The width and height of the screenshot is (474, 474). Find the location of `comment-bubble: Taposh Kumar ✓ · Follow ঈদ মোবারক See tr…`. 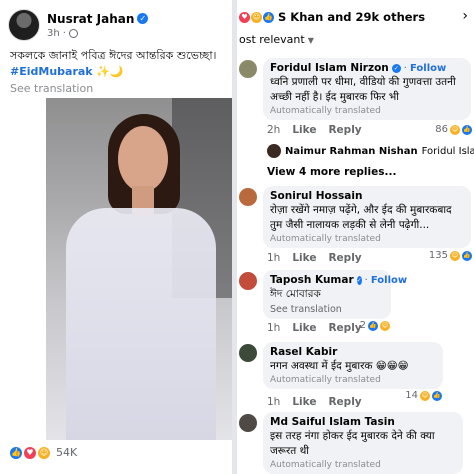

comment-bubble: Taposh Kumar ✓ · Follow ঈদ মোবারক See tr… is located at coordinates (335, 294).